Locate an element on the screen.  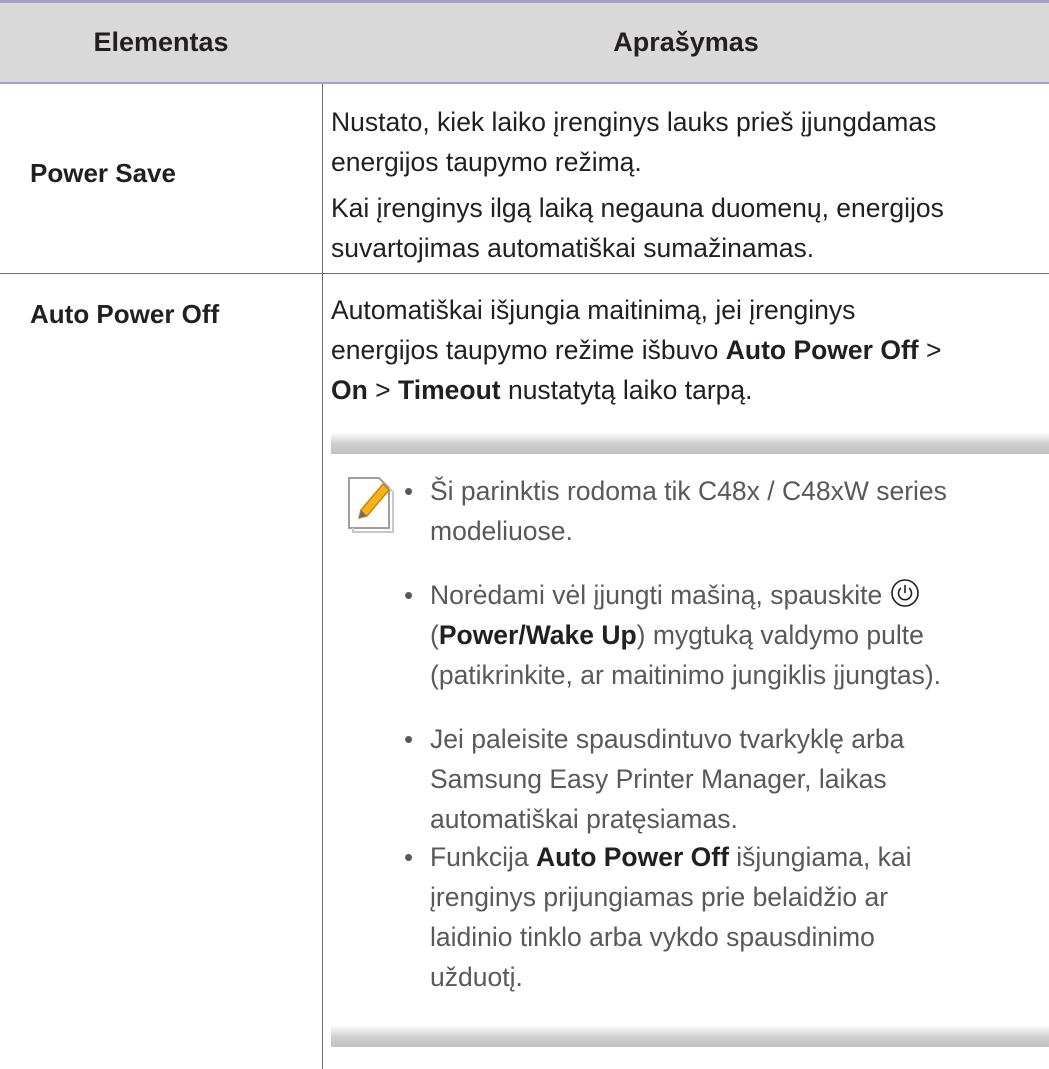
text-line: energijos taupymo režimą. is located at coordinates (486, 162).